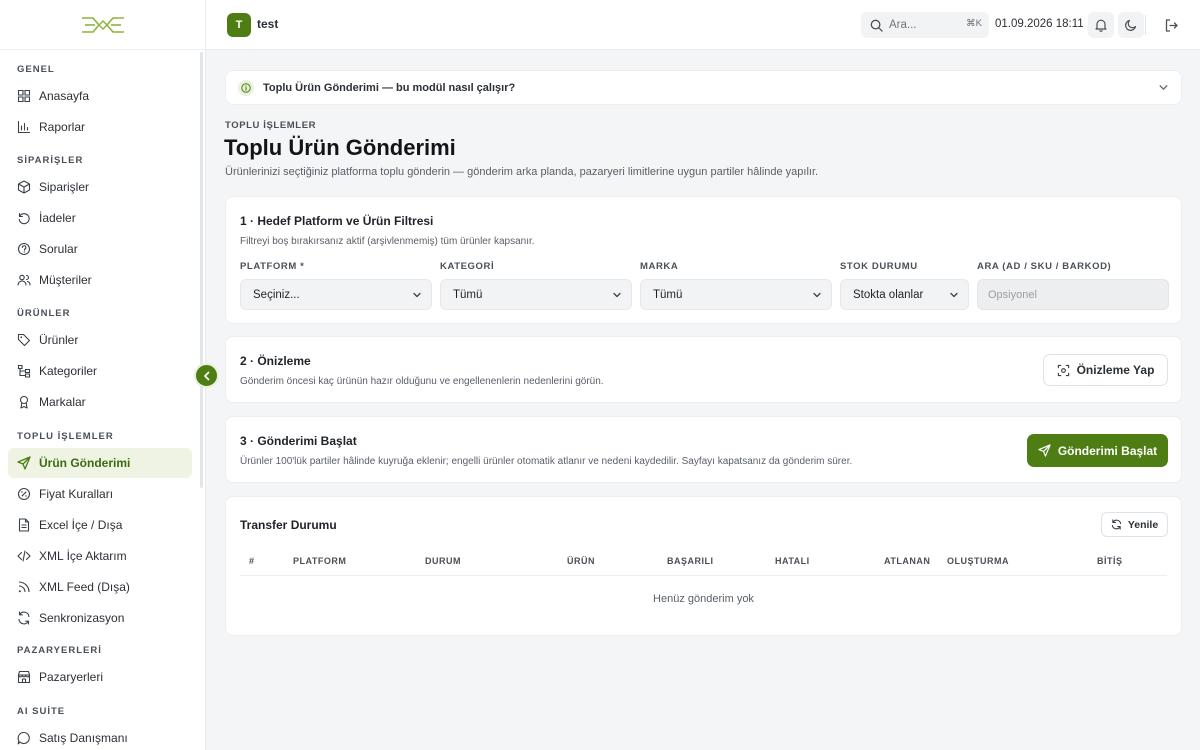 Image resolution: width=1200 pixels, height=750 pixels. Describe the element at coordinates (65, 280) in the screenshot. I see `sidebar-item-label: Müşteriler` at that location.